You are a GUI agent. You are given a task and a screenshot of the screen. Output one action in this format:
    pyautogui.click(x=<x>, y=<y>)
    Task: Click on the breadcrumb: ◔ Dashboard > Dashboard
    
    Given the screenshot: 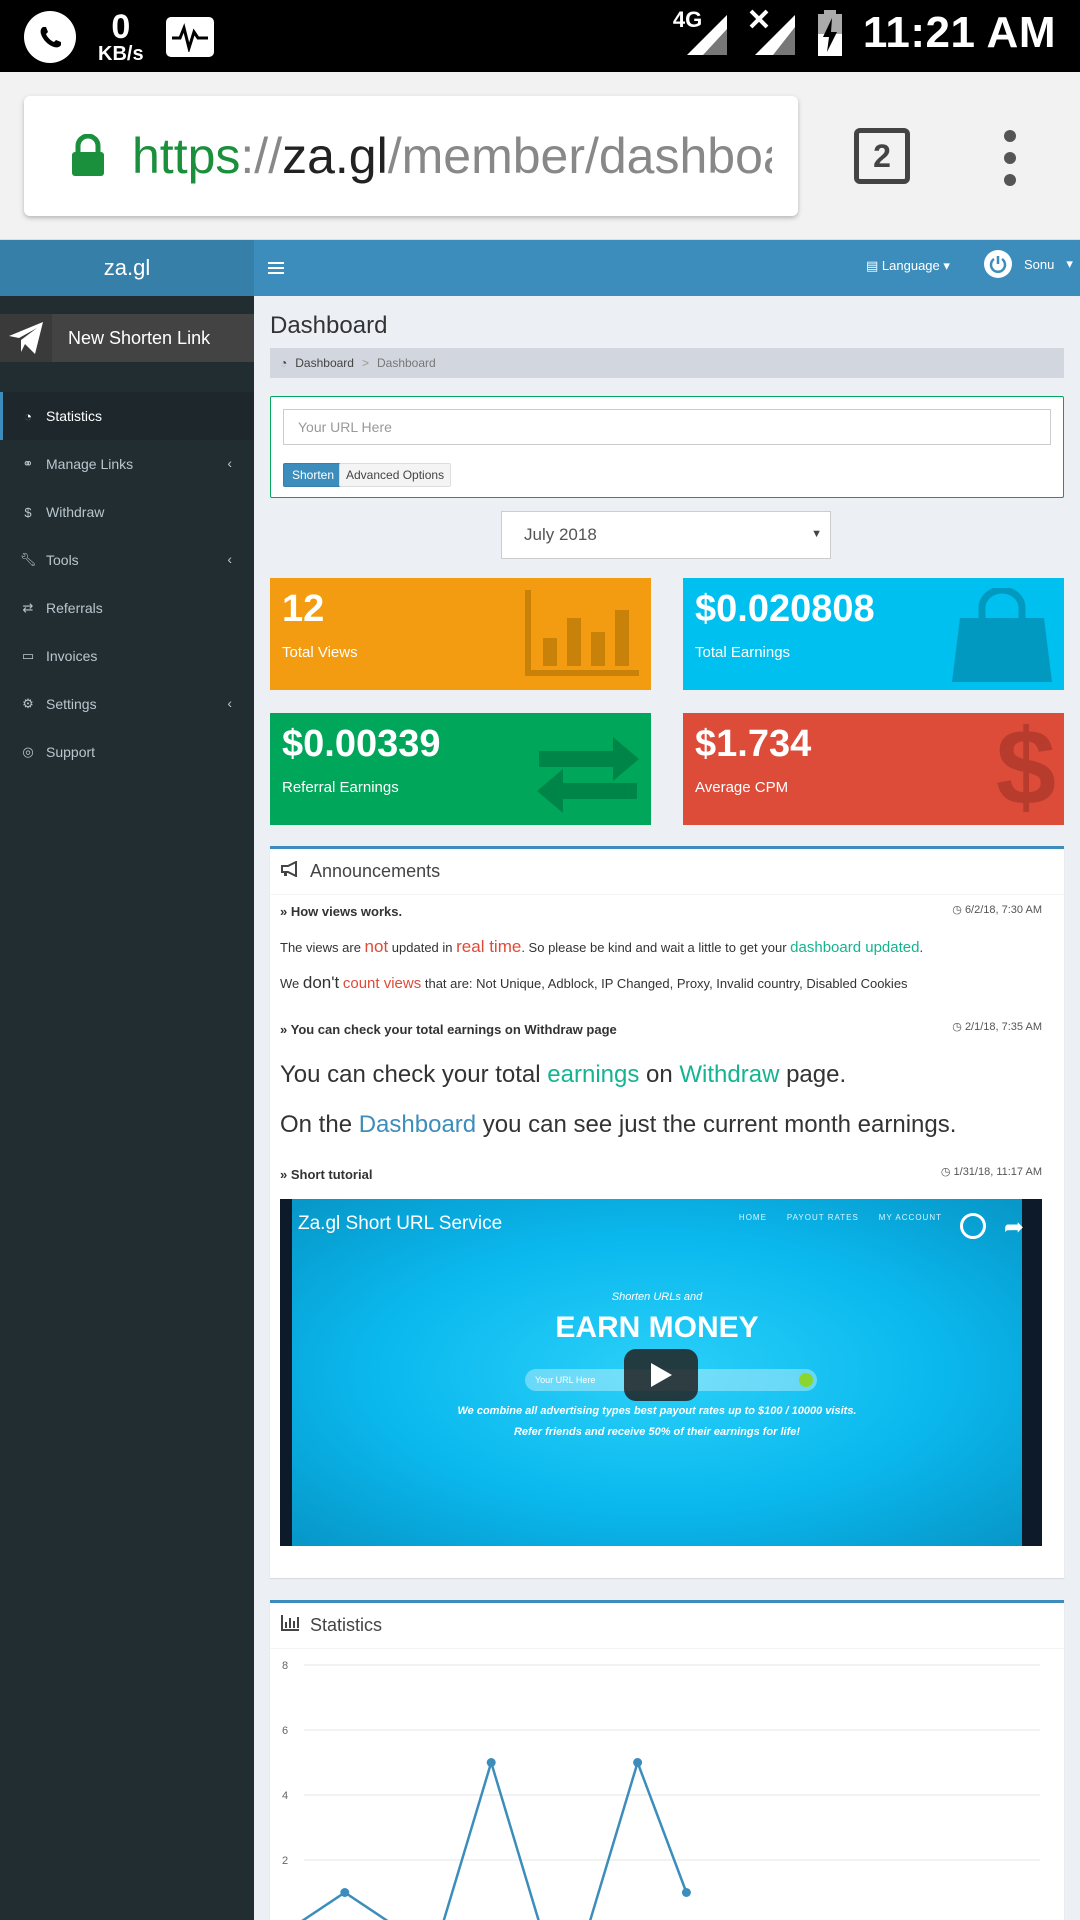 What is the action you would take?
    pyautogui.click(x=667, y=363)
    